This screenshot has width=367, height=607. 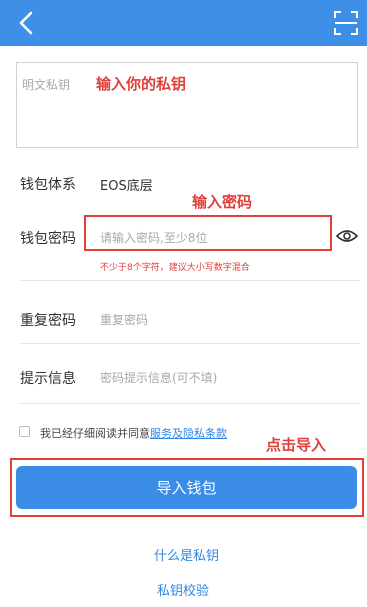 I want to click on password-annotation: 输入密码, so click(x=222, y=202).